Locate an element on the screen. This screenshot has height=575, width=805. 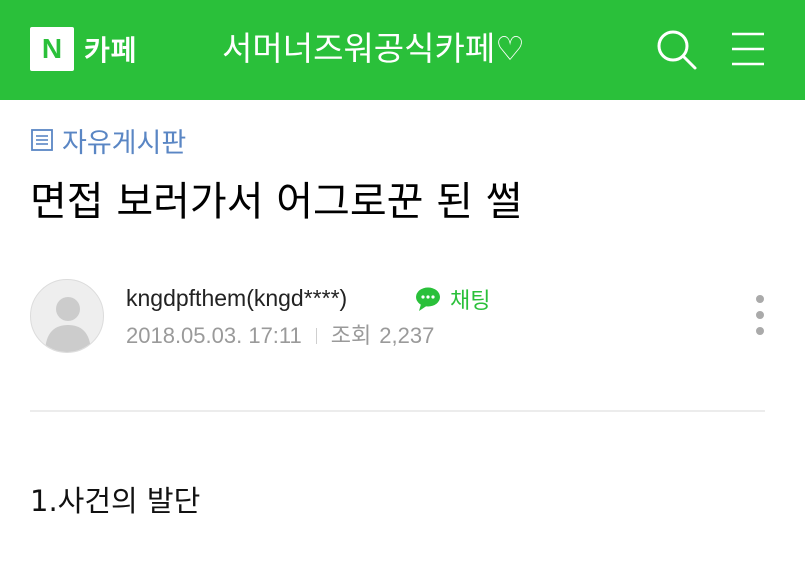
views-count: 2,237 is located at coordinates (407, 335).